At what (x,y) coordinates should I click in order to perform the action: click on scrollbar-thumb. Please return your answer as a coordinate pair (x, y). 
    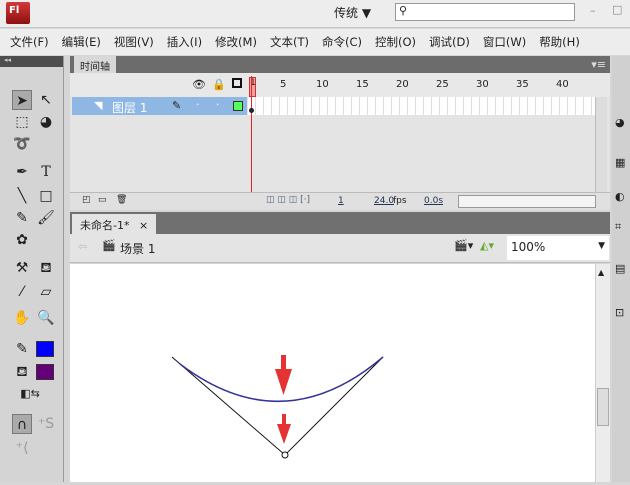
    Looking at the image, I should click on (603, 407).